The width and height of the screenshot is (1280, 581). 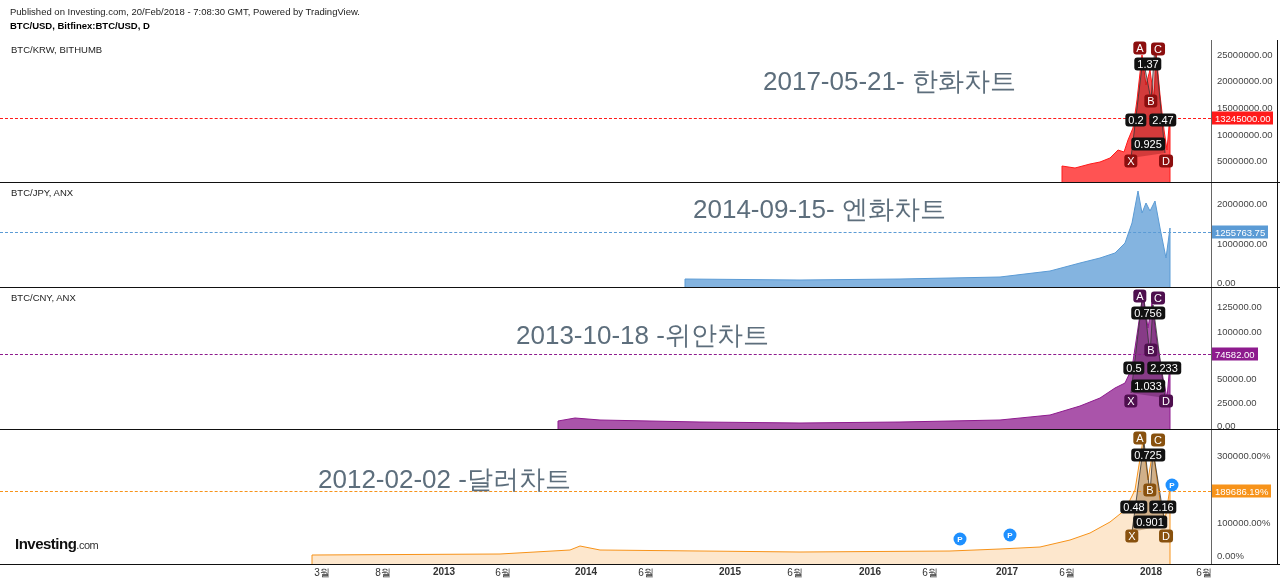 I want to click on chart-annotation: 2014-09-15- 엔화차트, so click(x=819, y=209).